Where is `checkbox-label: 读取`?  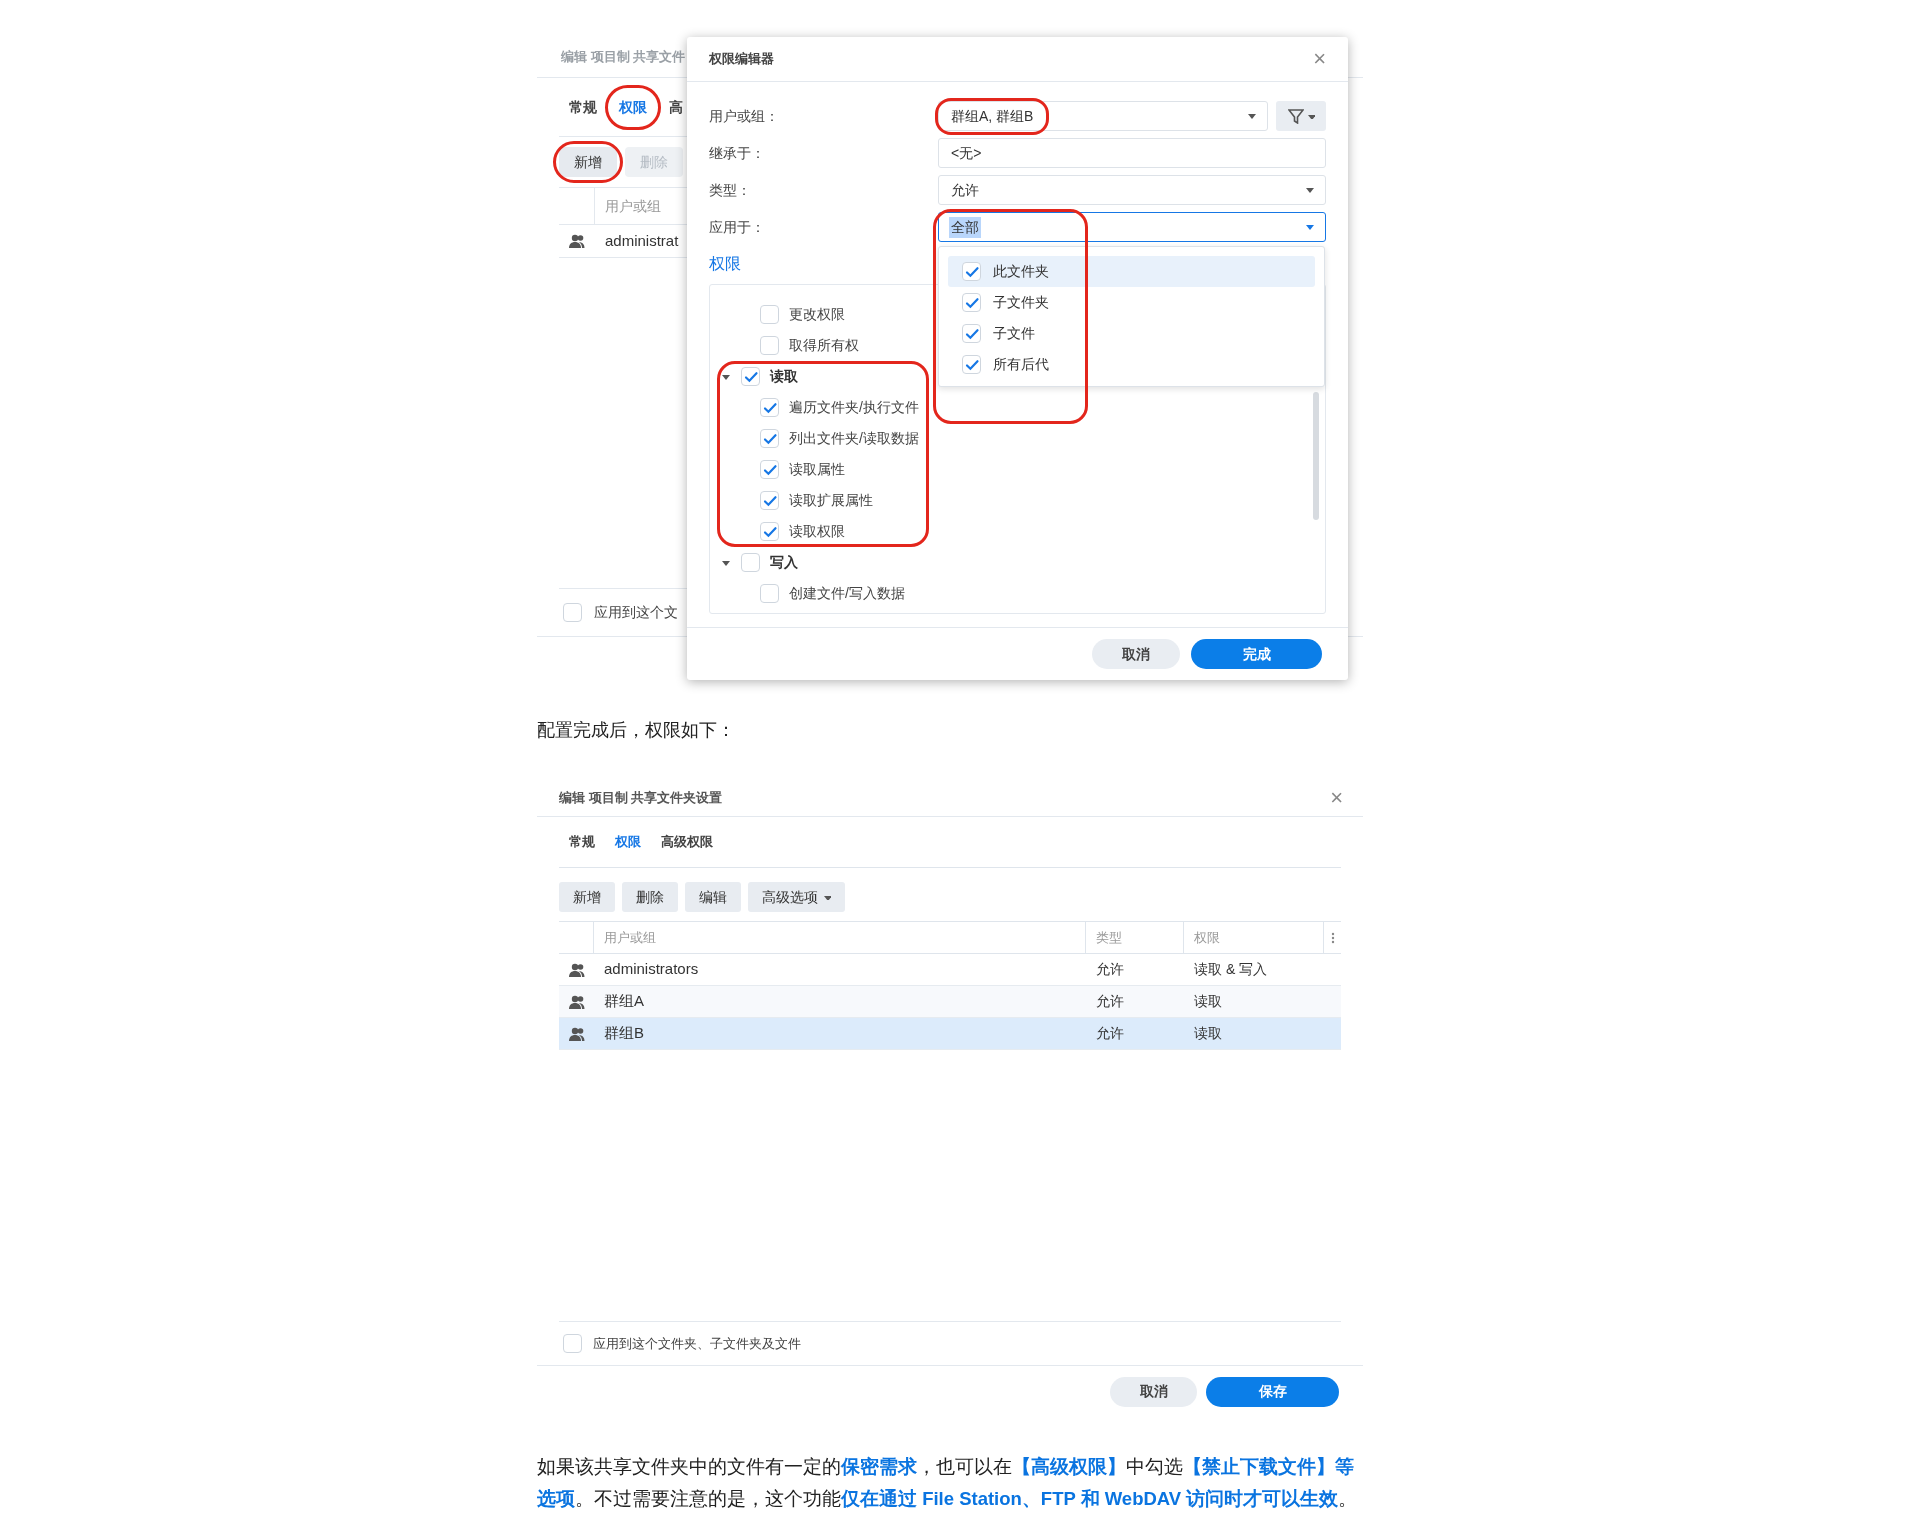
checkbox-label: 读取 is located at coordinates (784, 376).